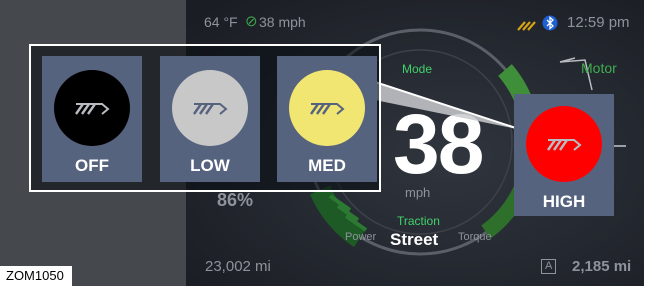  Describe the element at coordinates (36, 276) in the screenshot. I see `figure-caption: ZOM1050` at that location.